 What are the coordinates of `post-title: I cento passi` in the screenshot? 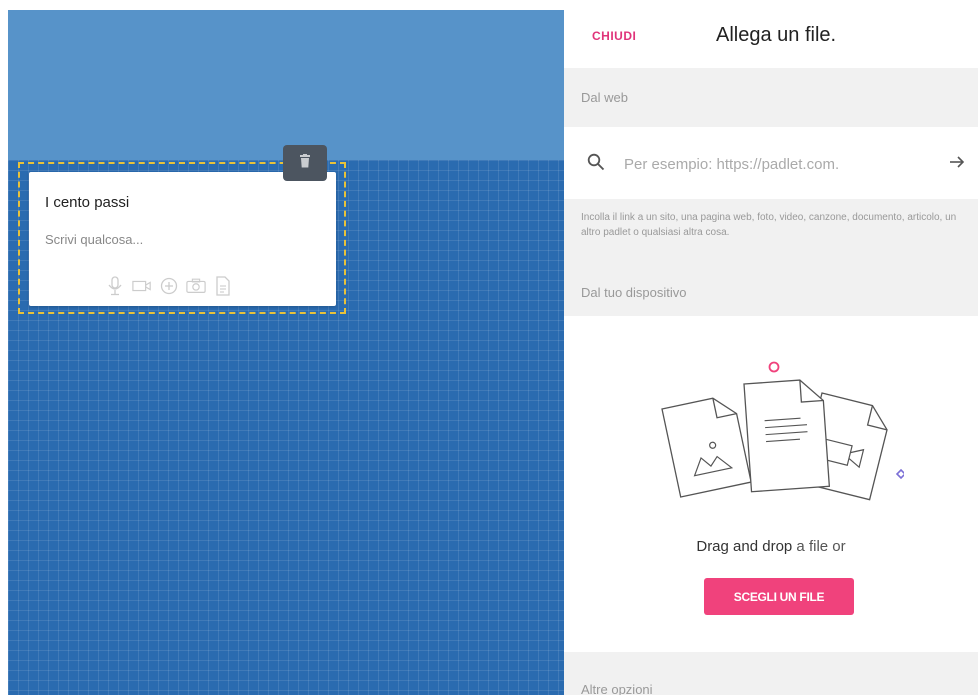 It's located at (87, 202).